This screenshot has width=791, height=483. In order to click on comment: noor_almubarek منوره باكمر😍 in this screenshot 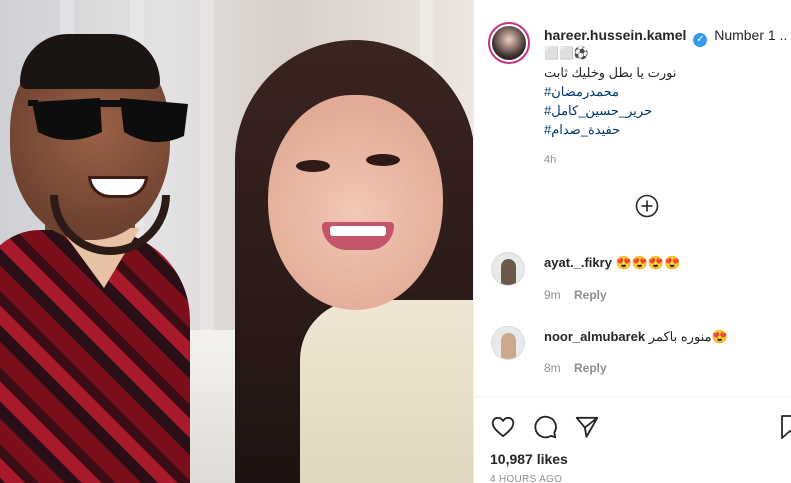, I will do `click(636, 337)`.